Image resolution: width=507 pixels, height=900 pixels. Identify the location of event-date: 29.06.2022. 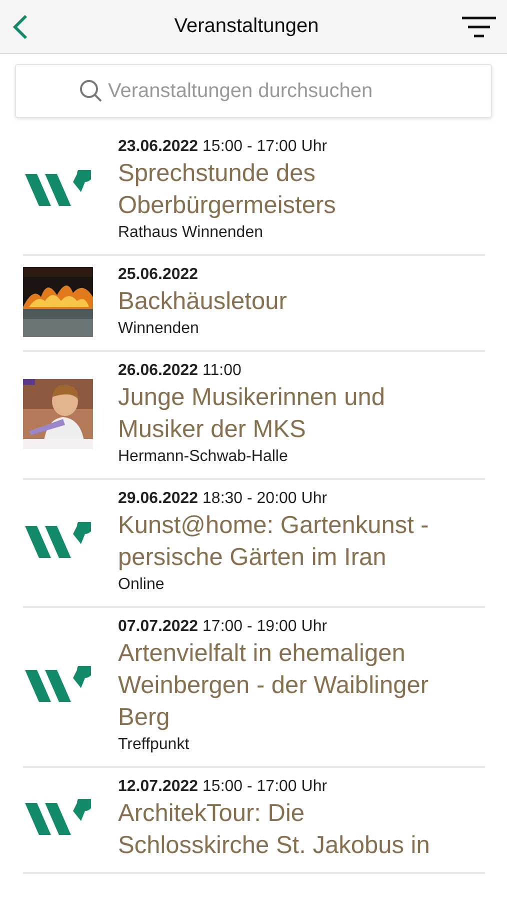
(158, 498).